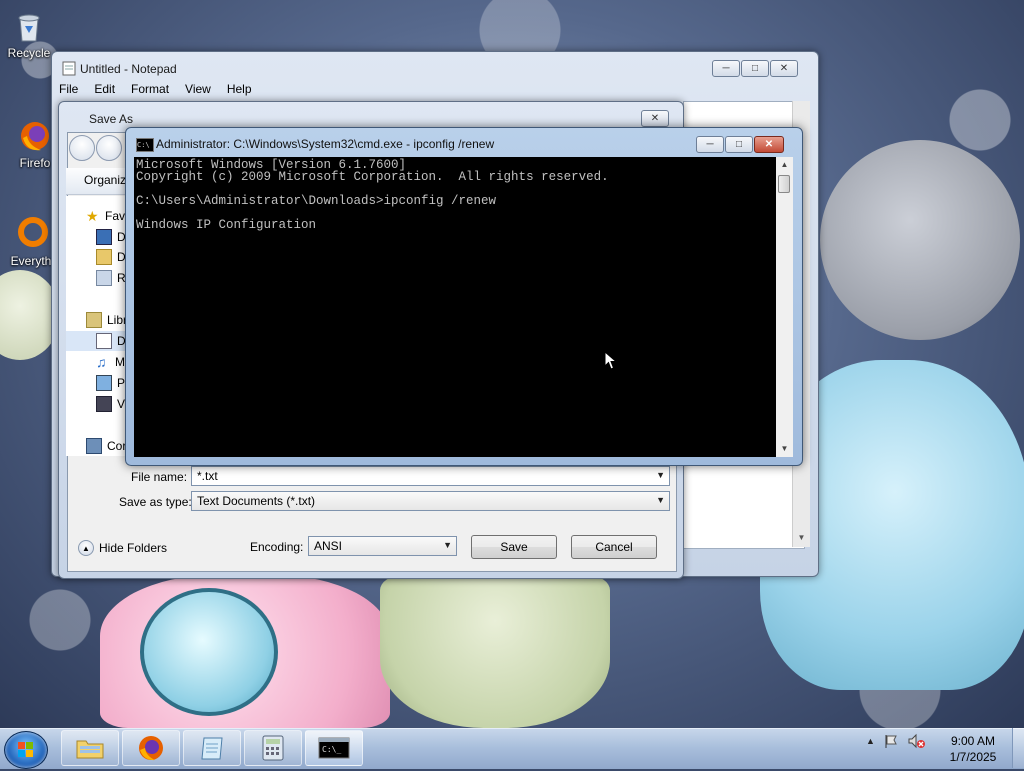 Image resolution: width=1024 pixels, height=771 pixels. I want to click on console-line: Windows IP Configuration, so click(226, 225).